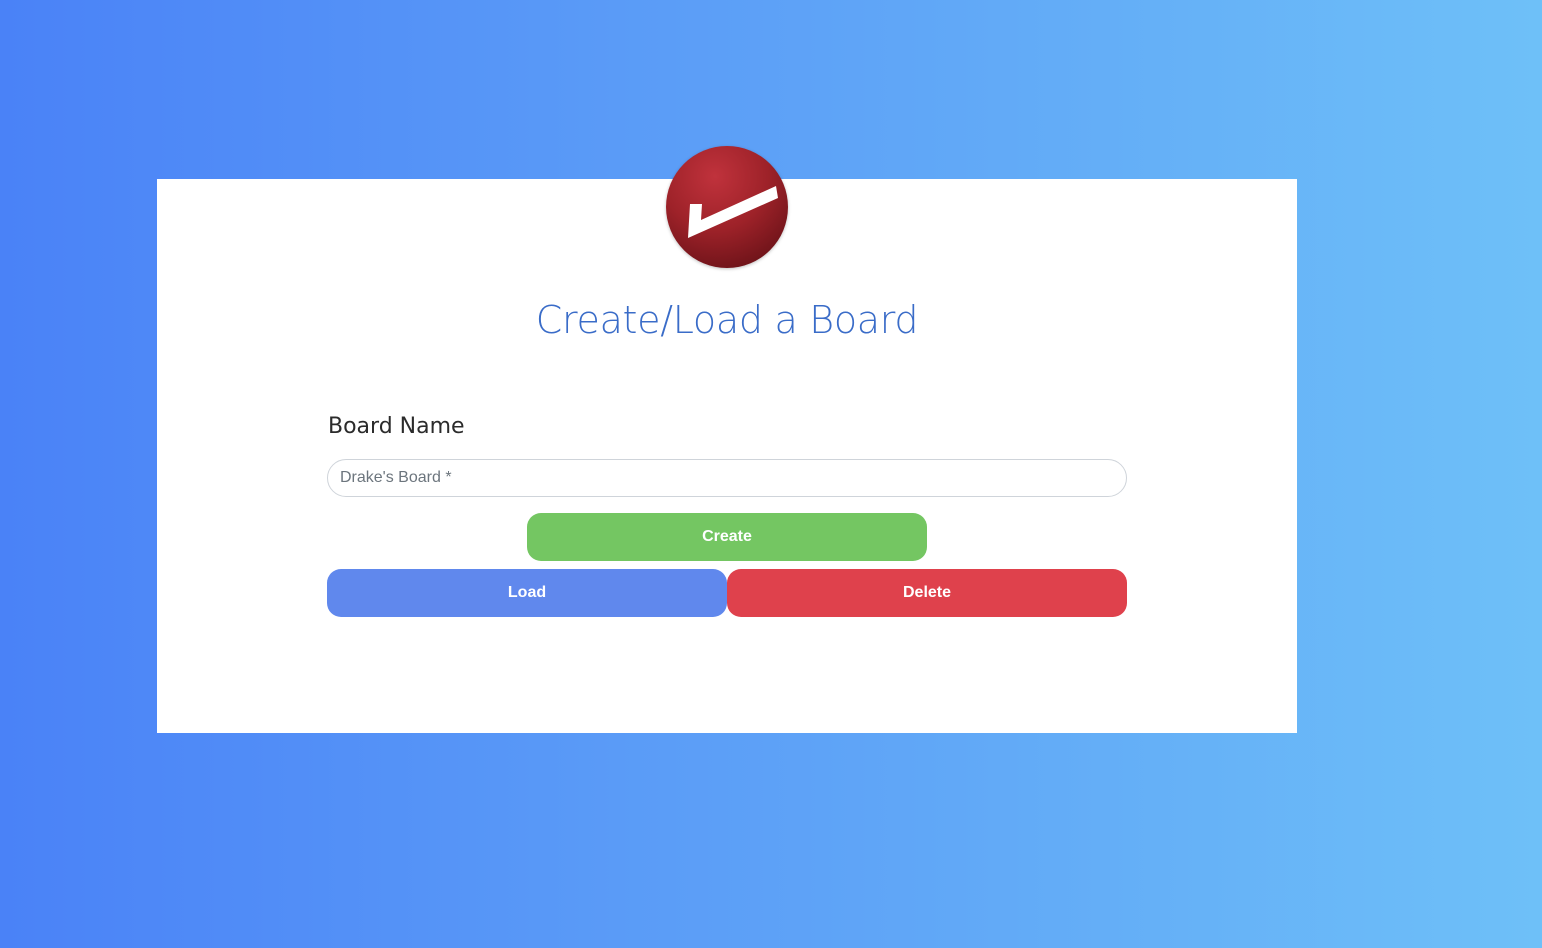 The height and width of the screenshot is (948, 1542). I want to click on page-title: Create/Load a Board, so click(727, 320).